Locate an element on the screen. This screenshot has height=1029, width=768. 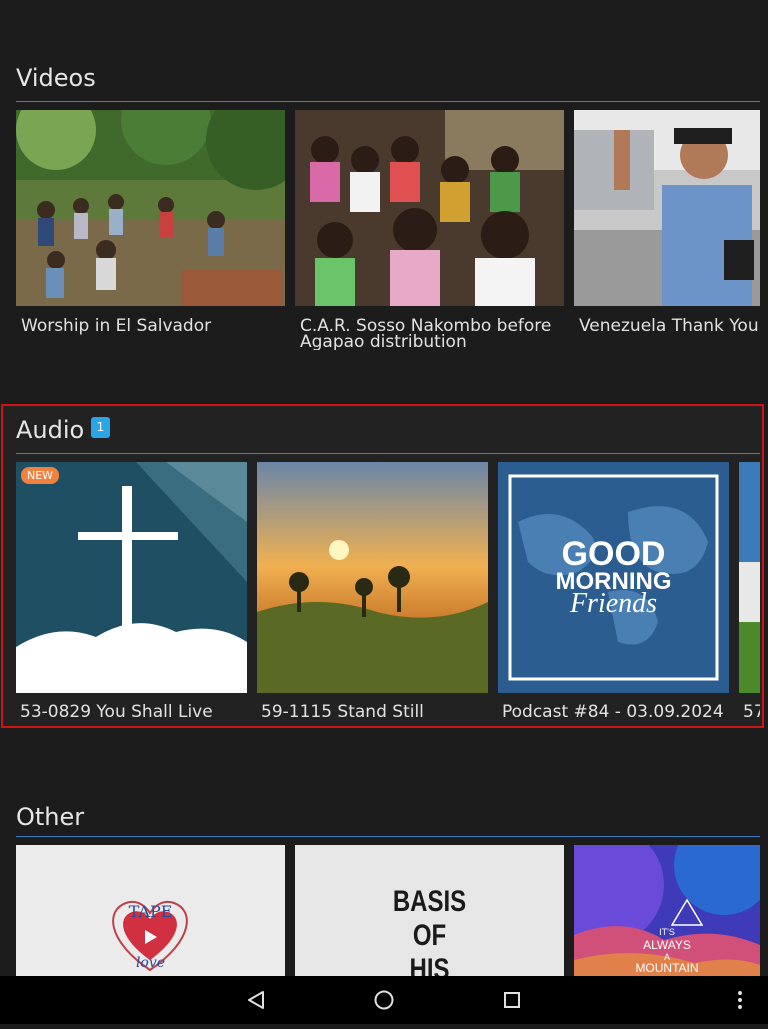
other-card: TAPE love is located at coordinates (150, 910).